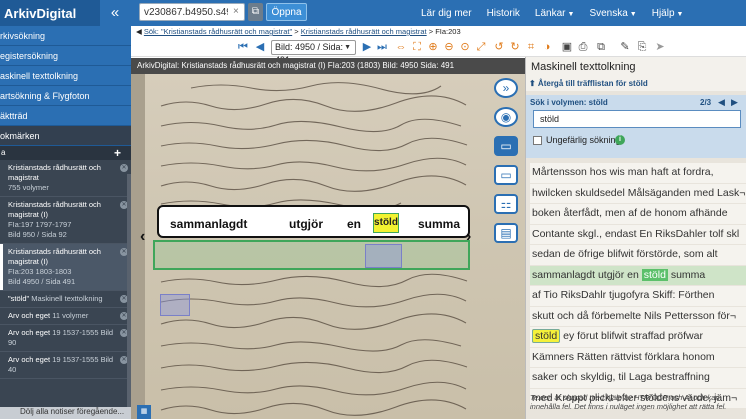 This screenshot has width=746, height=419. Describe the element at coordinates (620, 140) in the screenshot. I see `info-icon: i` at that location.